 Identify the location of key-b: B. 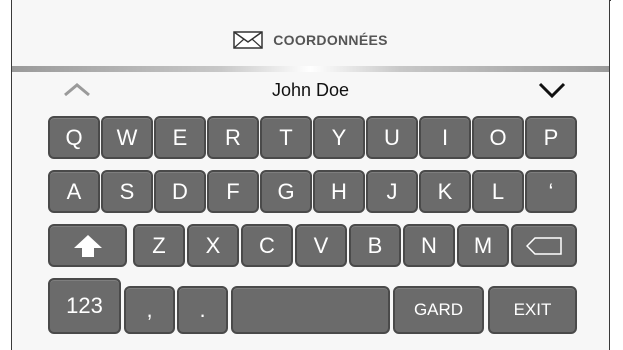
(375, 245).